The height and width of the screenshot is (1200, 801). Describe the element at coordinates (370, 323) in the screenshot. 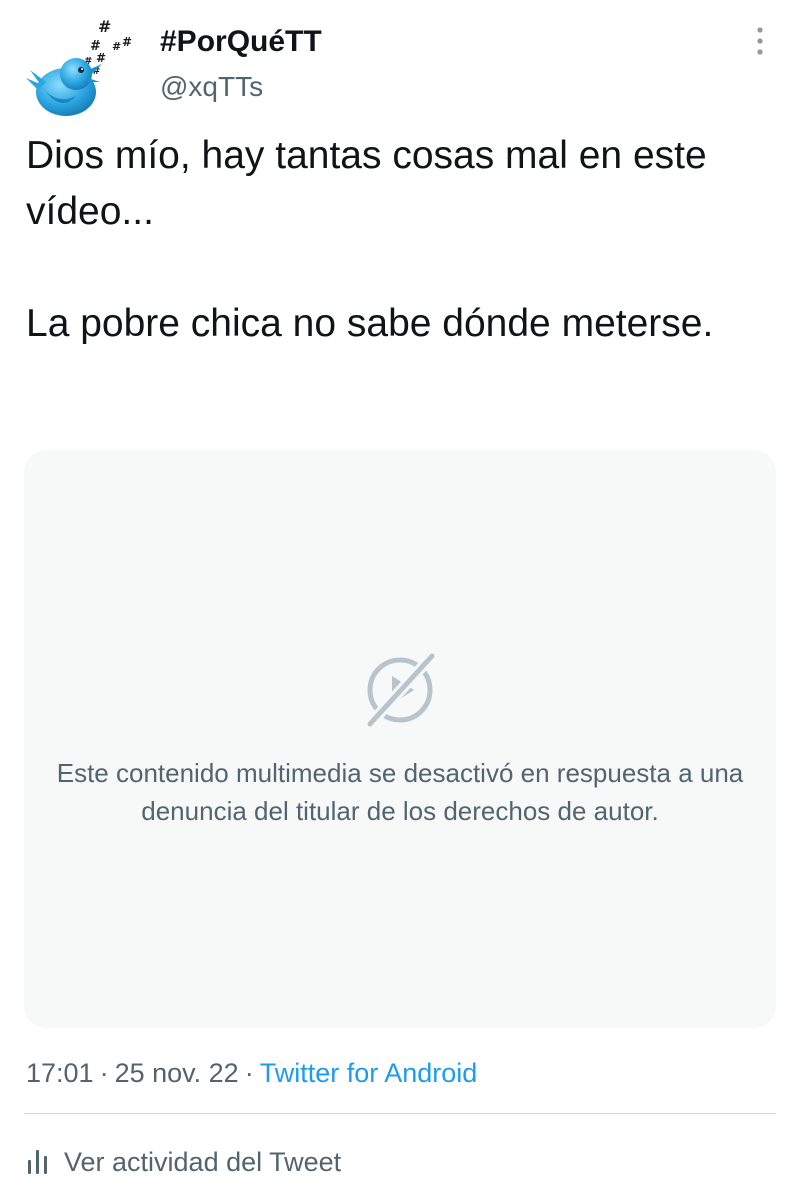

I see `tweet-paragraph: La pobre chica no sabe dónde meterse.` at that location.